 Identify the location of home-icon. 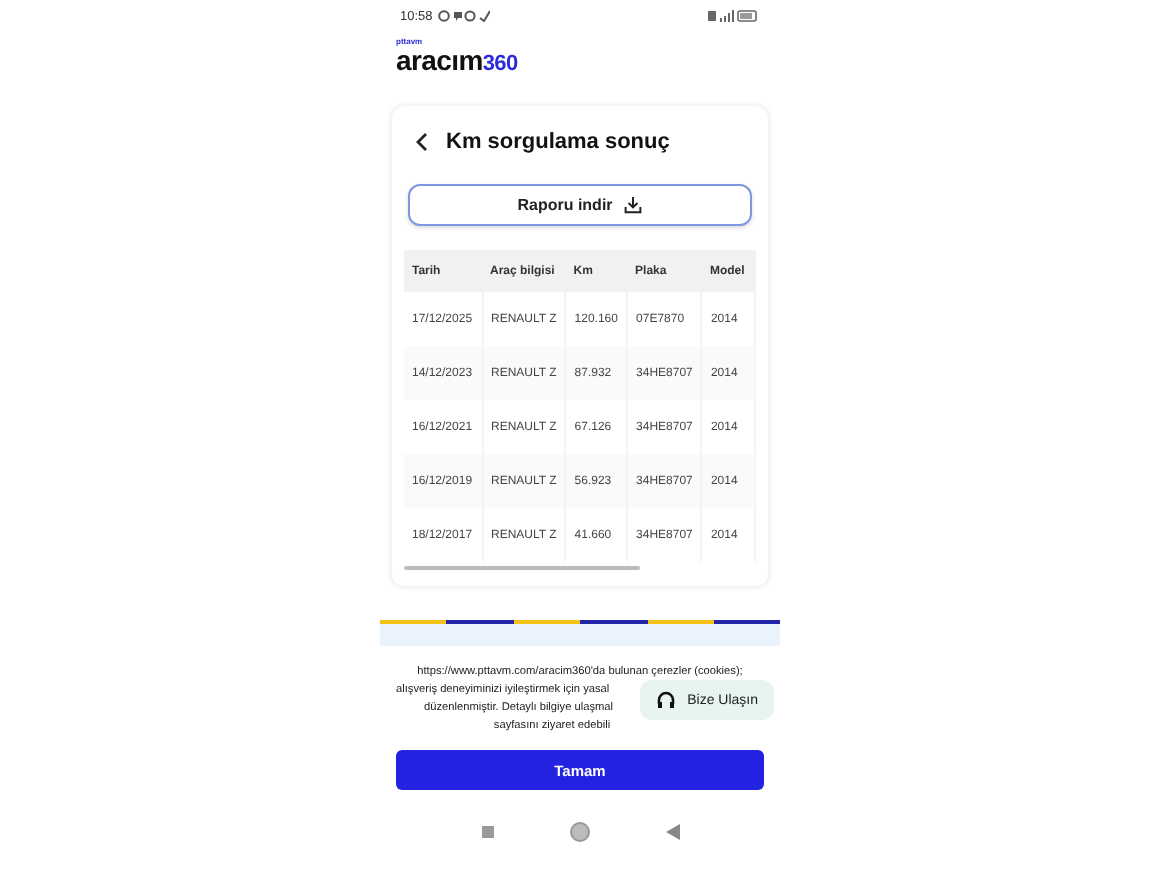
(579, 832).